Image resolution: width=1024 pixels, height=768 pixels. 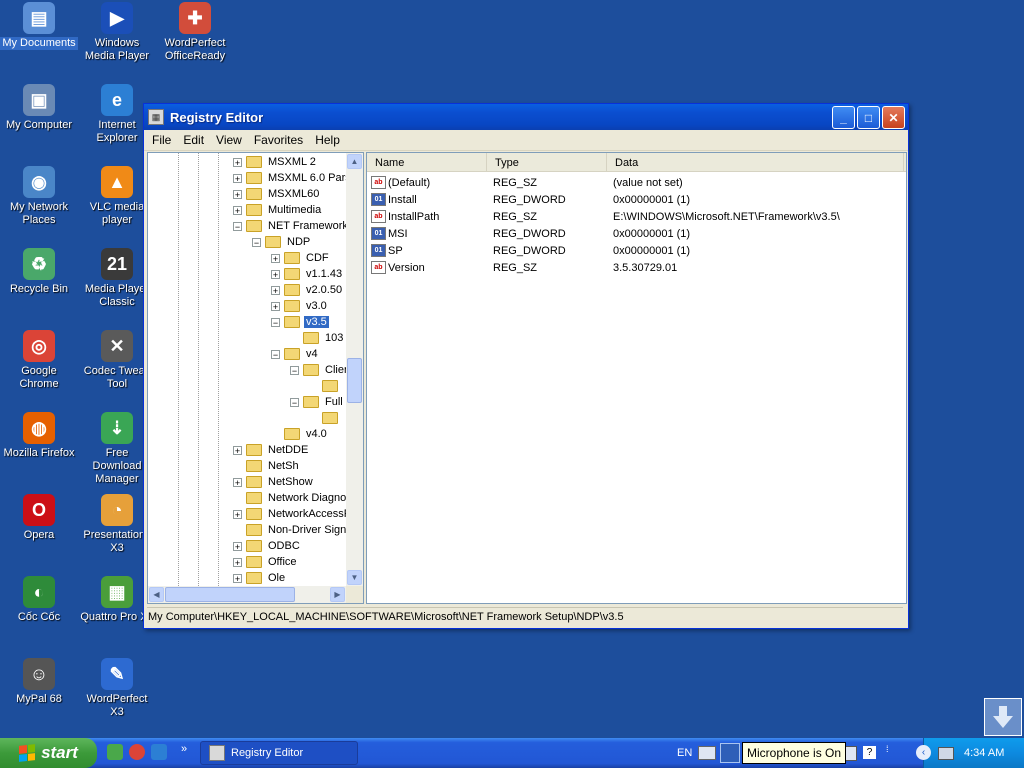 I want to click on scroll-thumb, so click(x=354, y=380).